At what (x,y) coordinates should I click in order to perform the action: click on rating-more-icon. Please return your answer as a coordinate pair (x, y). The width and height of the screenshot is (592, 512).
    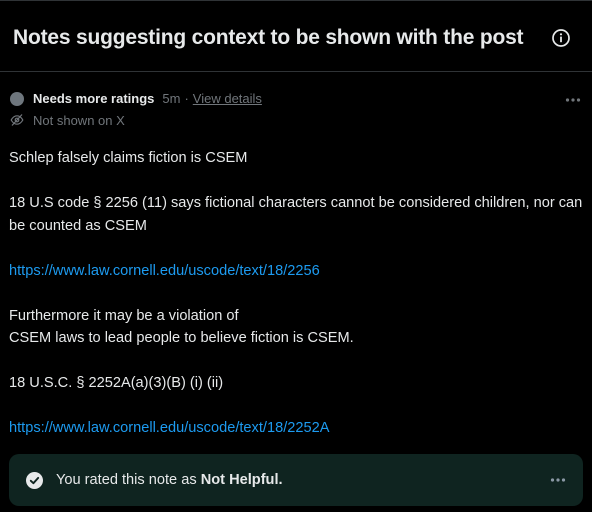
    Looking at the image, I should click on (558, 480).